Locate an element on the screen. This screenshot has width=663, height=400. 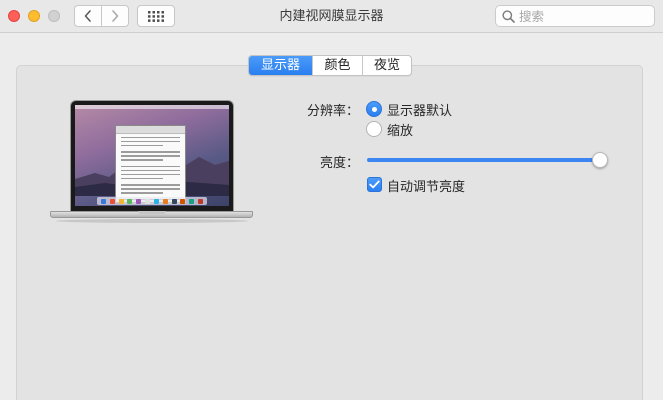
brightness-slider-thumb is located at coordinates (600, 160).